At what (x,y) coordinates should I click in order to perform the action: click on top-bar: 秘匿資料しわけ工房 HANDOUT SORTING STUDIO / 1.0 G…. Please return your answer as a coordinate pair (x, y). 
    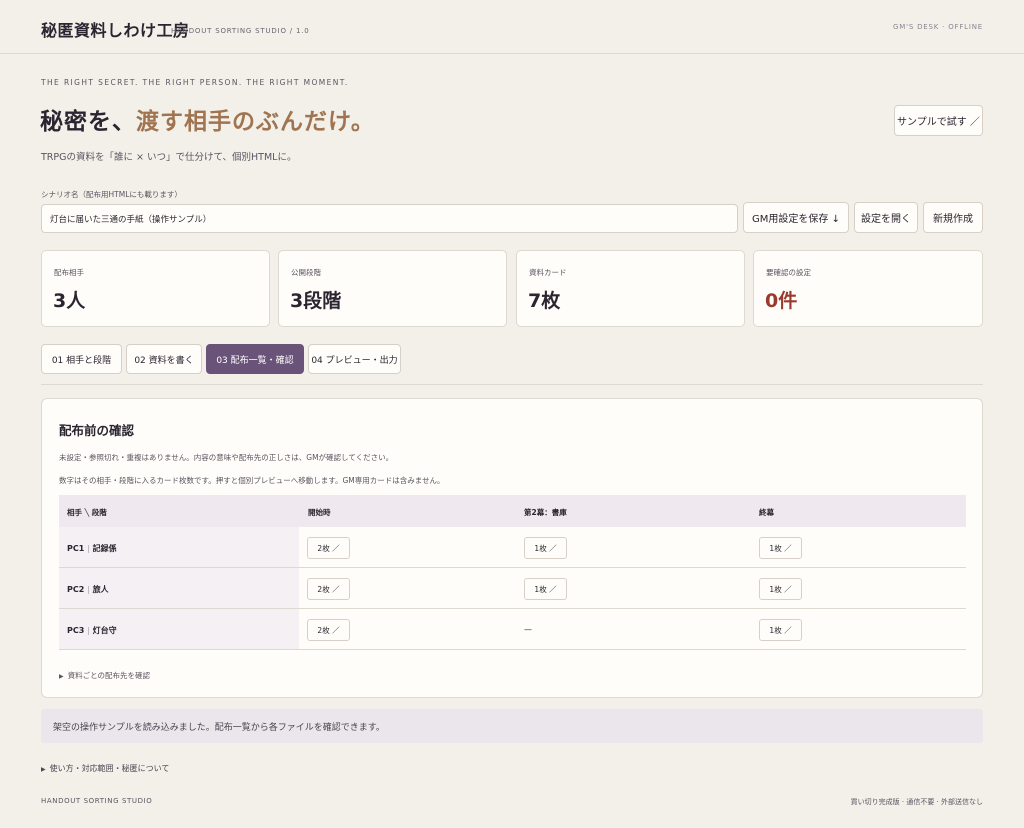
    Looking at the image, I should click on (512, 27).